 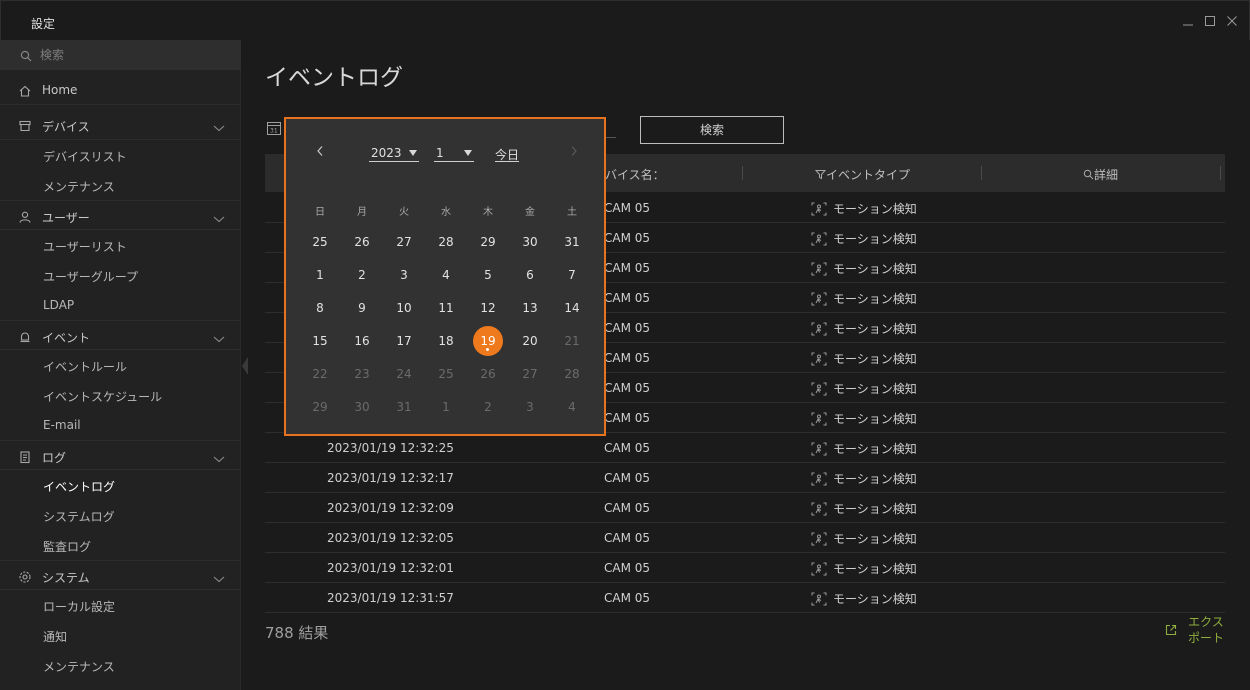 What do you see at coordinates (120, 545) in the screenshot?
I see `sidebar-item-audit-log: 監査ログ` at bounding box center [120, 545].